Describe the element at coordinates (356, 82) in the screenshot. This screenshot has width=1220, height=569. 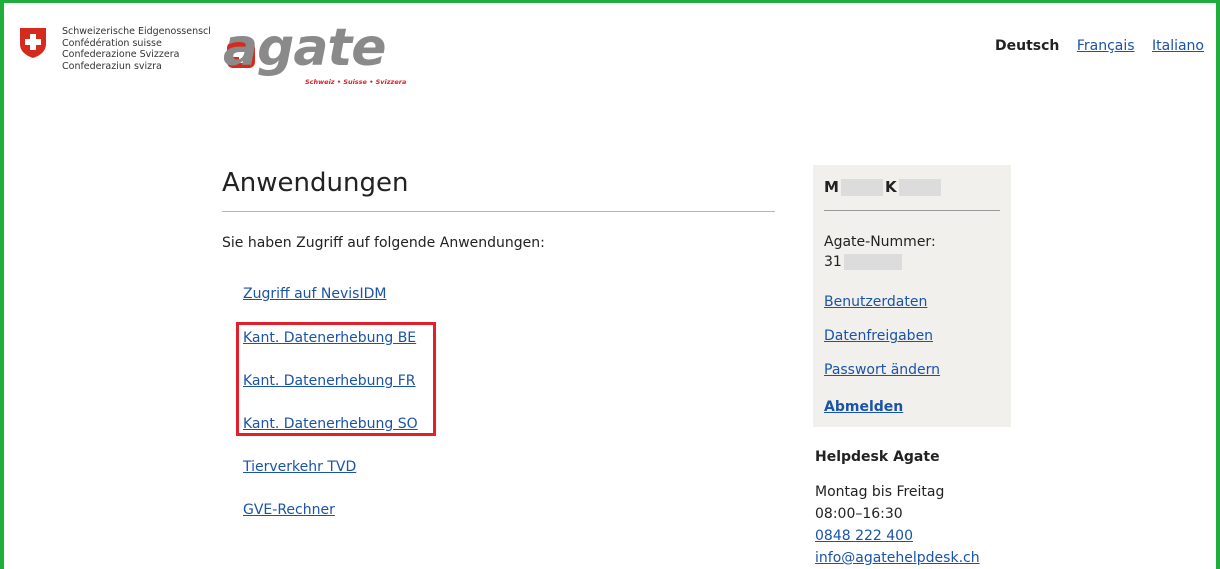
I see `agate-logo-tagline: Schweiz • Suisse • Svizzera` at that location.